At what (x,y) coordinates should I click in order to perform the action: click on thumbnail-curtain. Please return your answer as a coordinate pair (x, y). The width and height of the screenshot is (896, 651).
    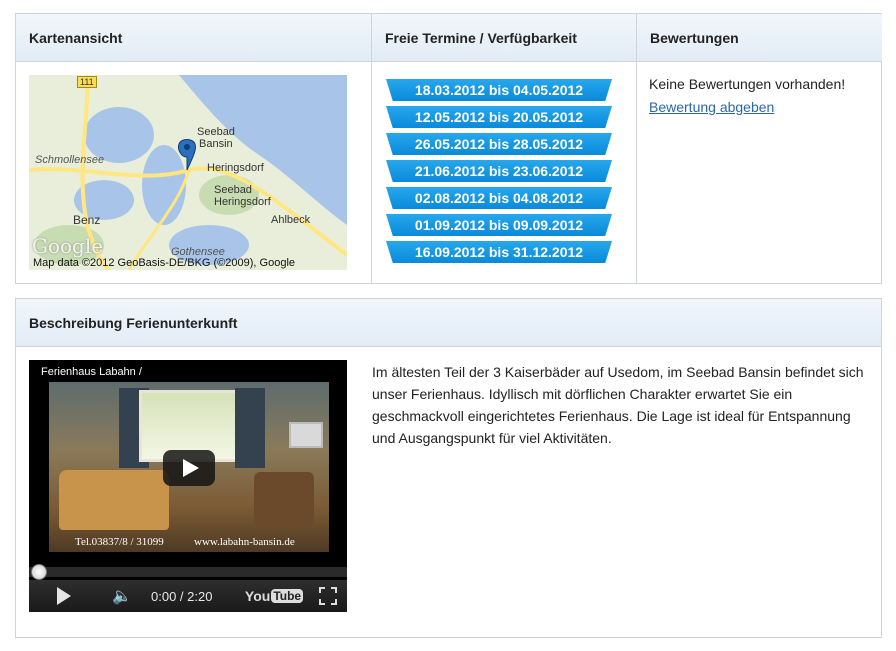
    Looking at the image, I should click on (250, 428).